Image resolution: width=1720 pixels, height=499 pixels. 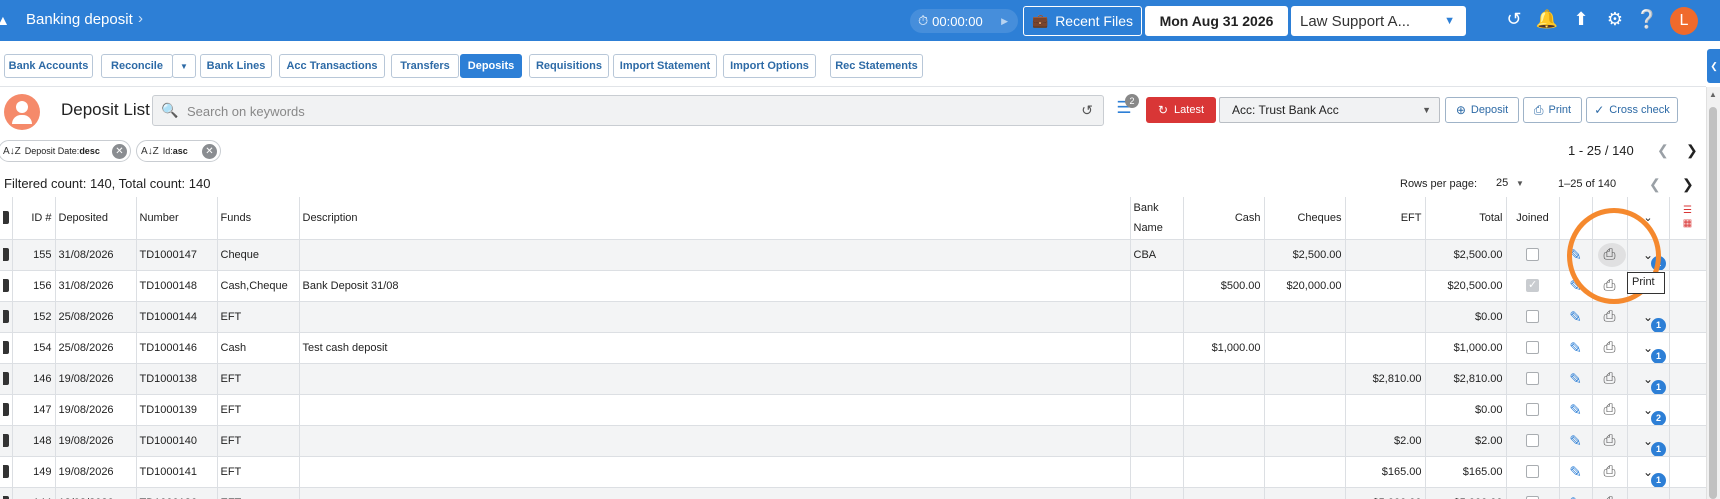 What do you see at coordinates (491, 66) in the screenshot?
I see `tab-deposits: Deposits` at bounding box center [491, 66].